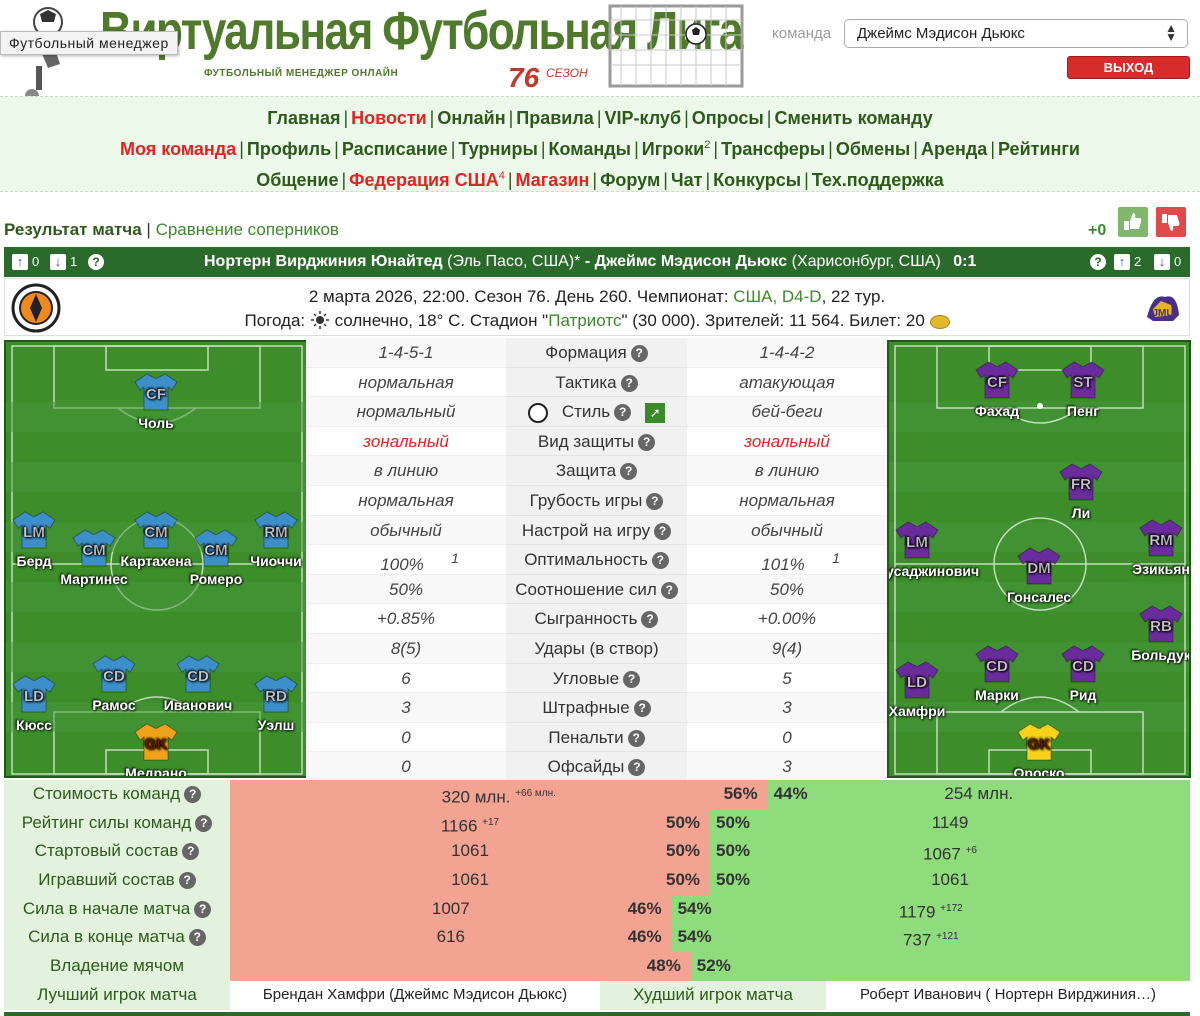 This screenshot has width=1200, height=1016. What do you see at coordinates (584, 320) in the screenshot?
I see `stadium-link: Патриотс` at bounding box center [584, 320].